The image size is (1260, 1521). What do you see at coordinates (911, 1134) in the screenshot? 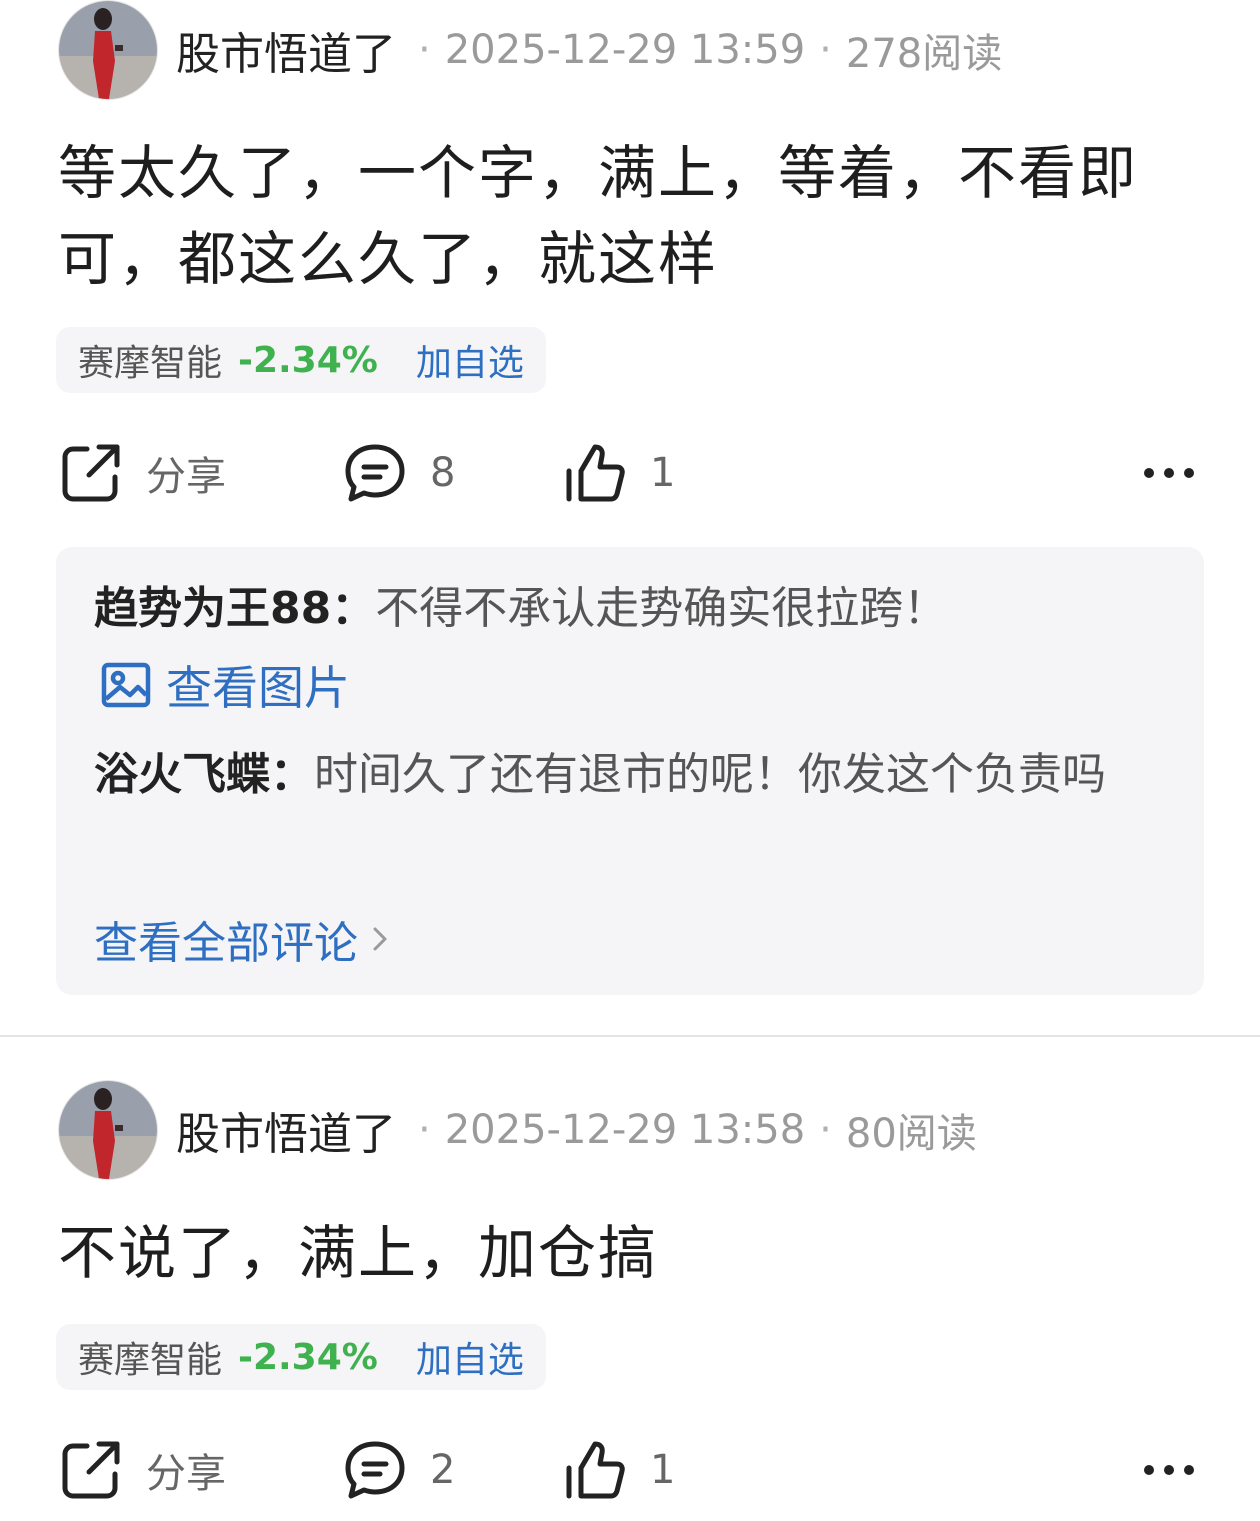
I see `read-count: 80阅读` at bounding box center [911, 1134].